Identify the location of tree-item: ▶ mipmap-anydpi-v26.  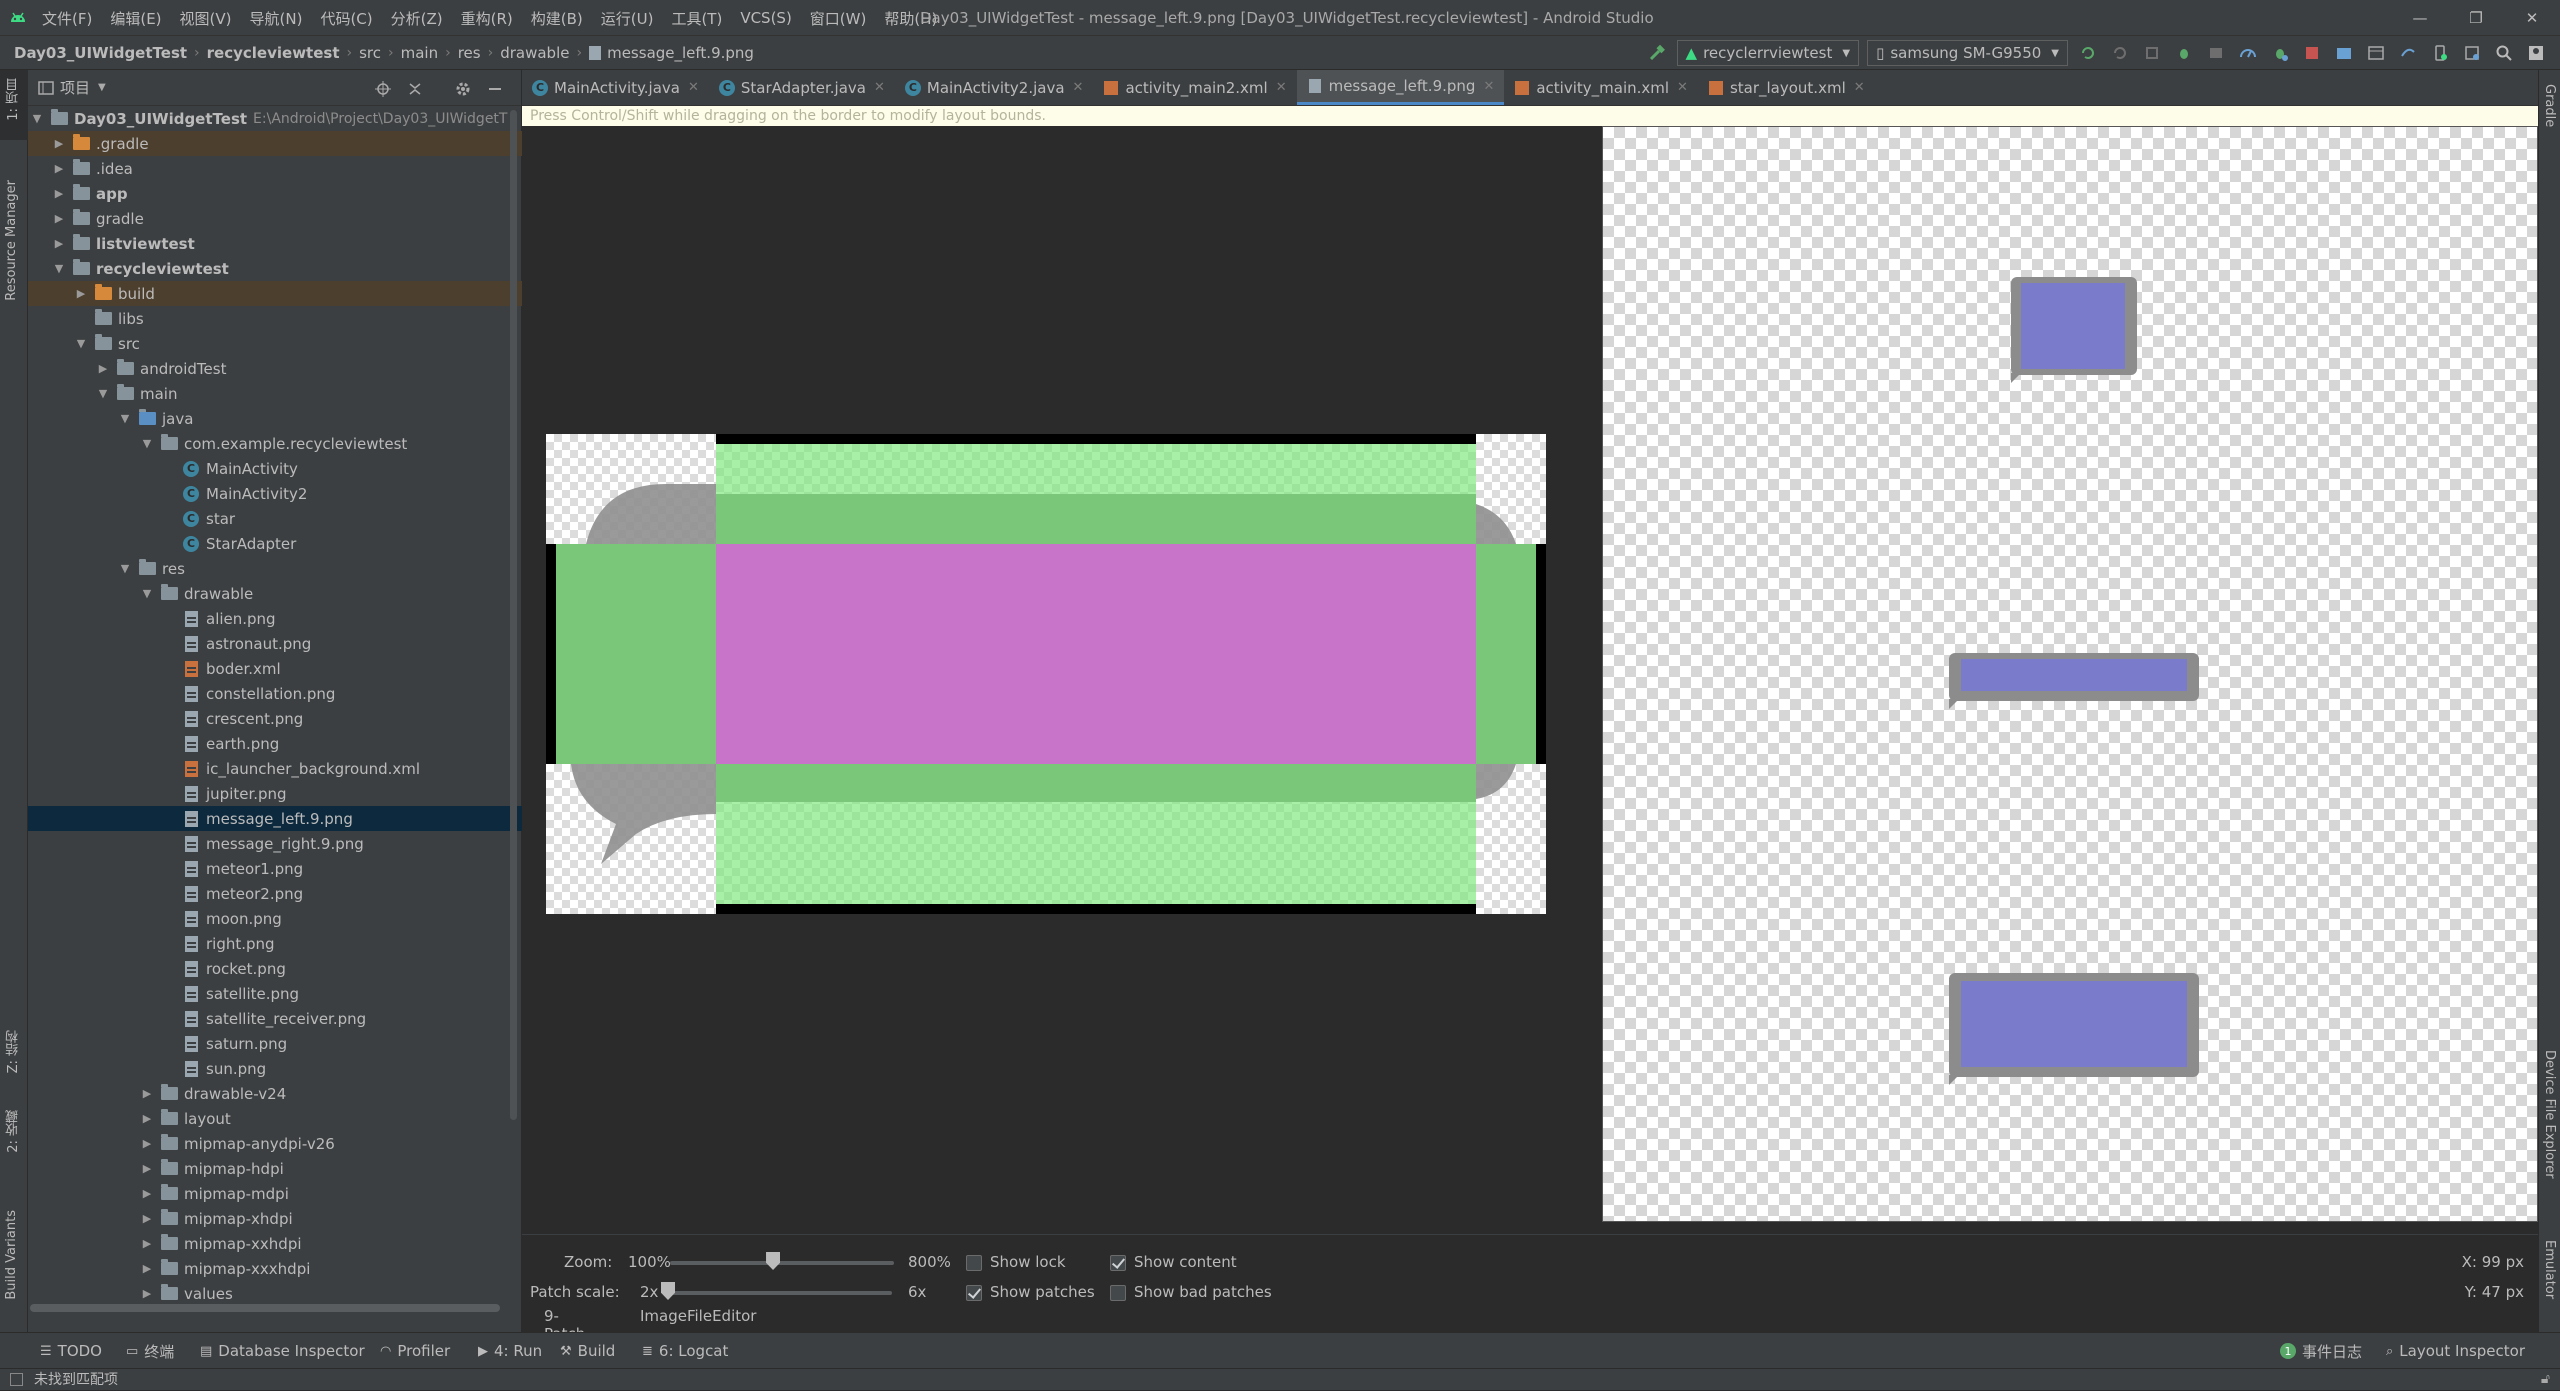
(275, 1143).